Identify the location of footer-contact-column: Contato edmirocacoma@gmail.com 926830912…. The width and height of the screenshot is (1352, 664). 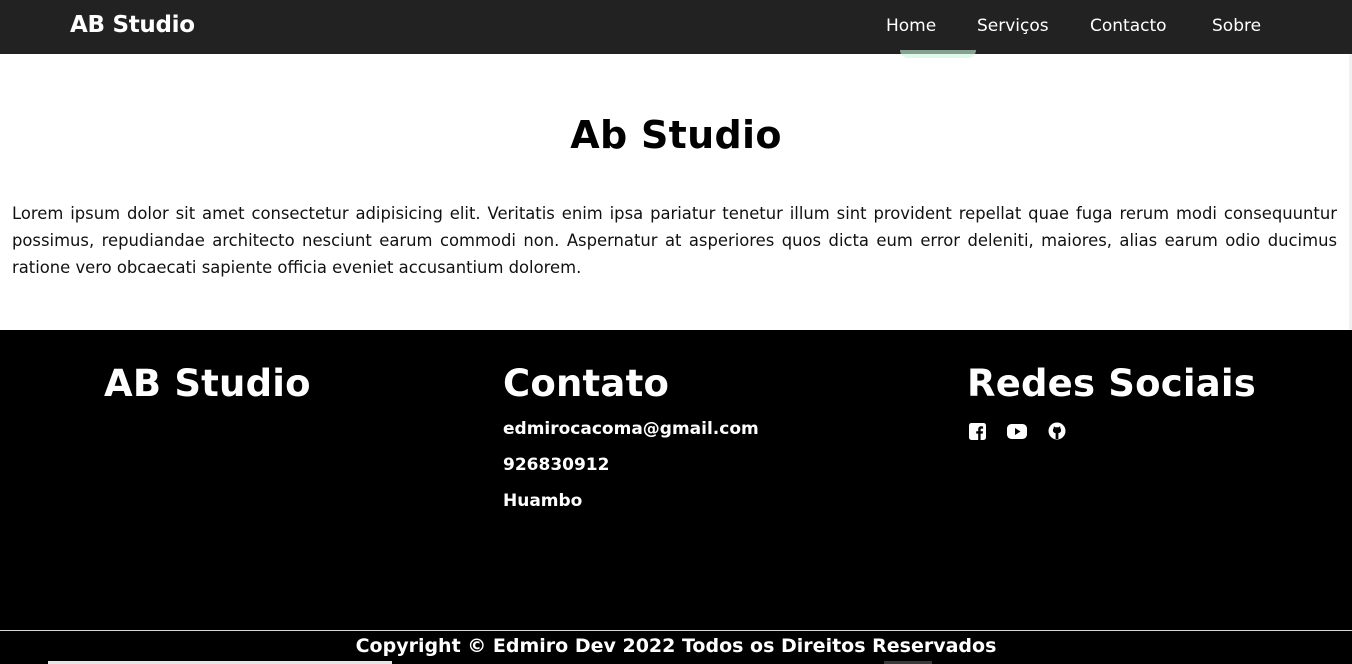
(631, 439).